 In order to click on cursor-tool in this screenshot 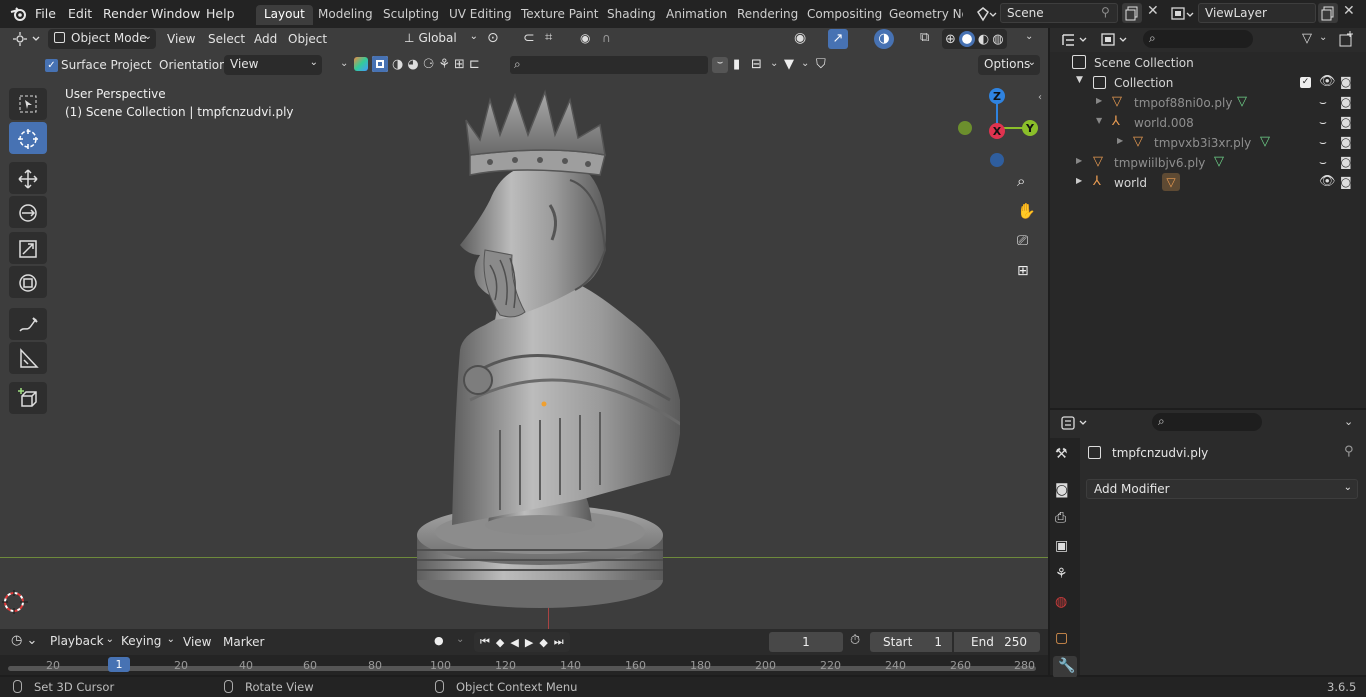, I will do `click(28, 138)`.